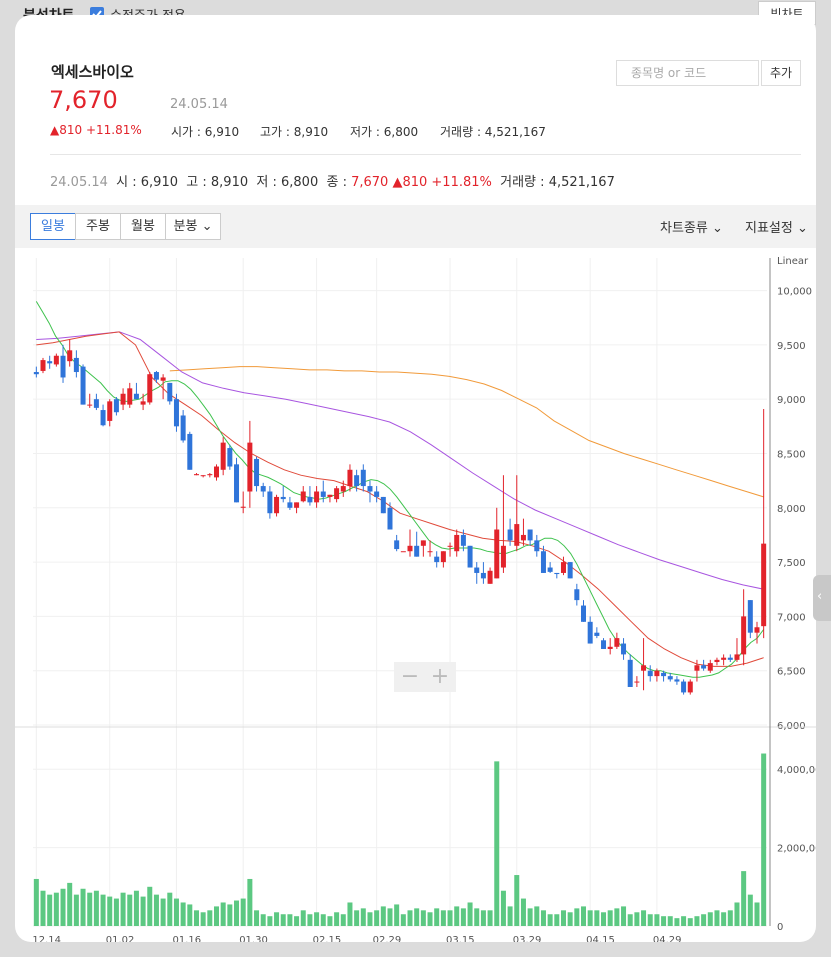  I want to click on add-button: 추가, so click(781, 73).